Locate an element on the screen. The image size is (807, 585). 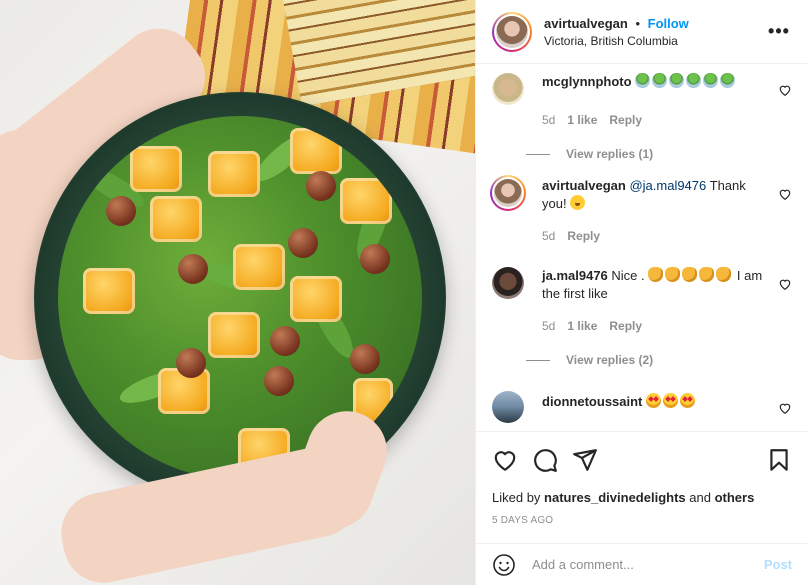
comment-emojis is located at coordinates (686, 81).